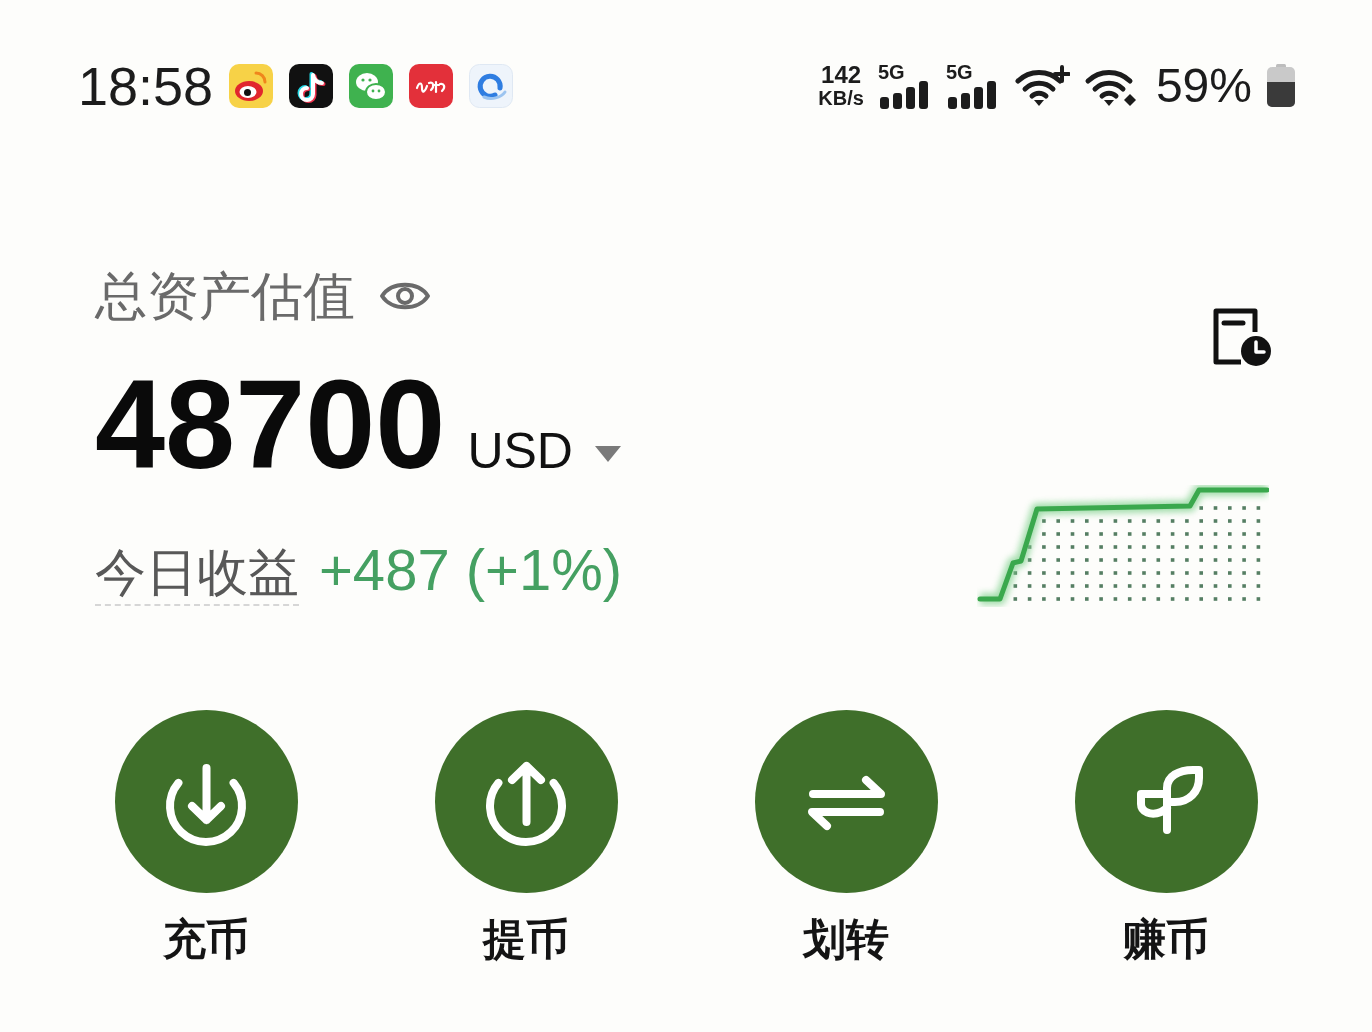  Describe the element at coordinates (841, 75) in the screenshot. I see `net-speed-value: 142` at that location.